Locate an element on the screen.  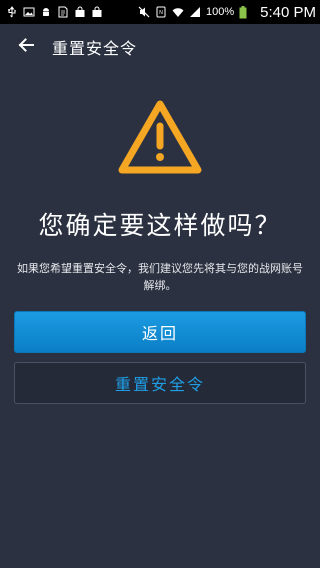
status-bar-notifications is located at coordinates (54, 12).